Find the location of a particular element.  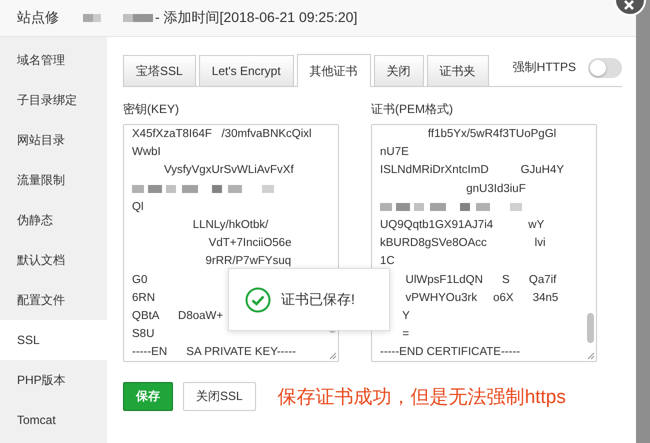

toggle-label: 强制HTTPS is located at coordinates (544, 67).